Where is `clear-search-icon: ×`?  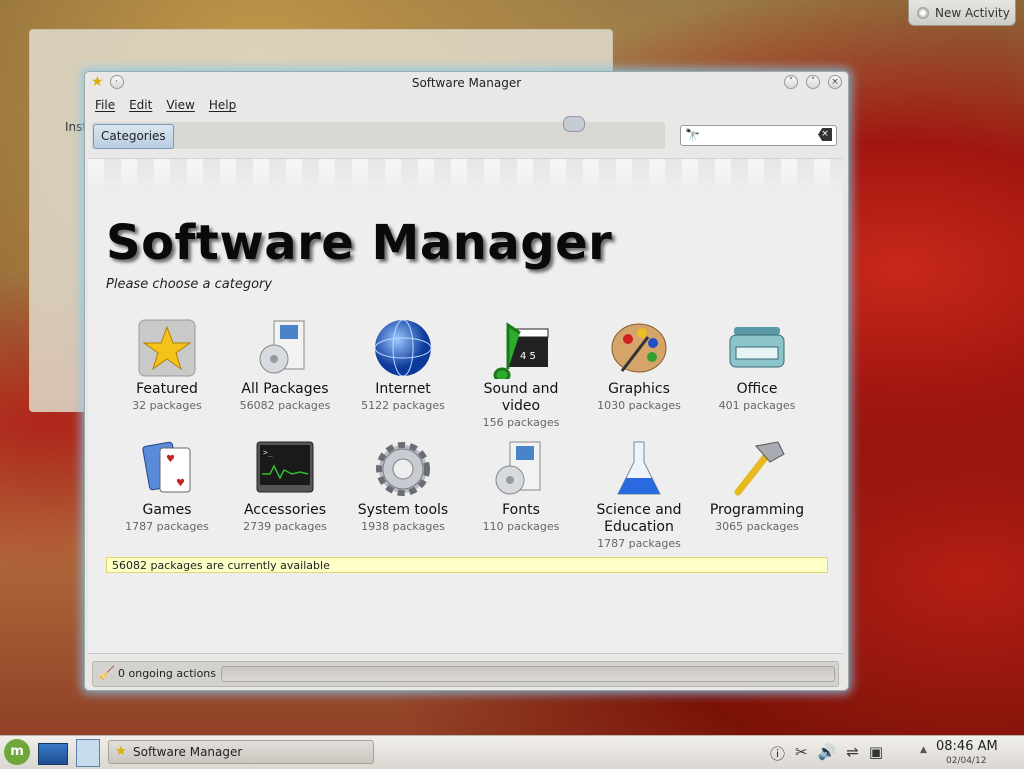
clear-search-icon: × is located at coordinates (825, 134).